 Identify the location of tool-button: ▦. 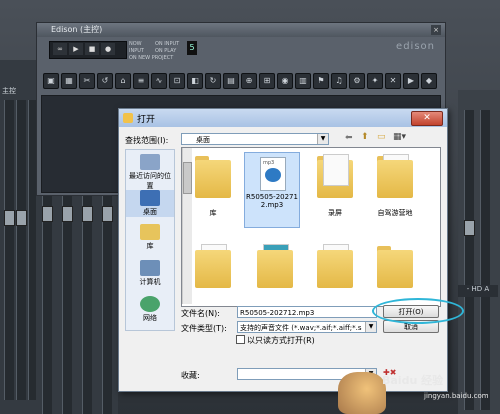
(69, 81).